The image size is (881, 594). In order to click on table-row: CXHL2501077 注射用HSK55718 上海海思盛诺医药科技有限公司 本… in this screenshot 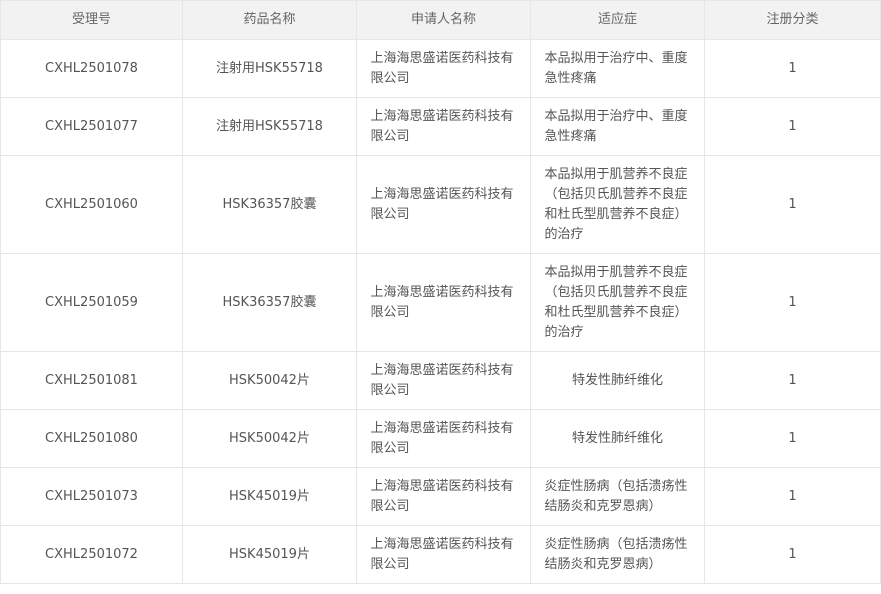, I will do `click(440, 126)`.